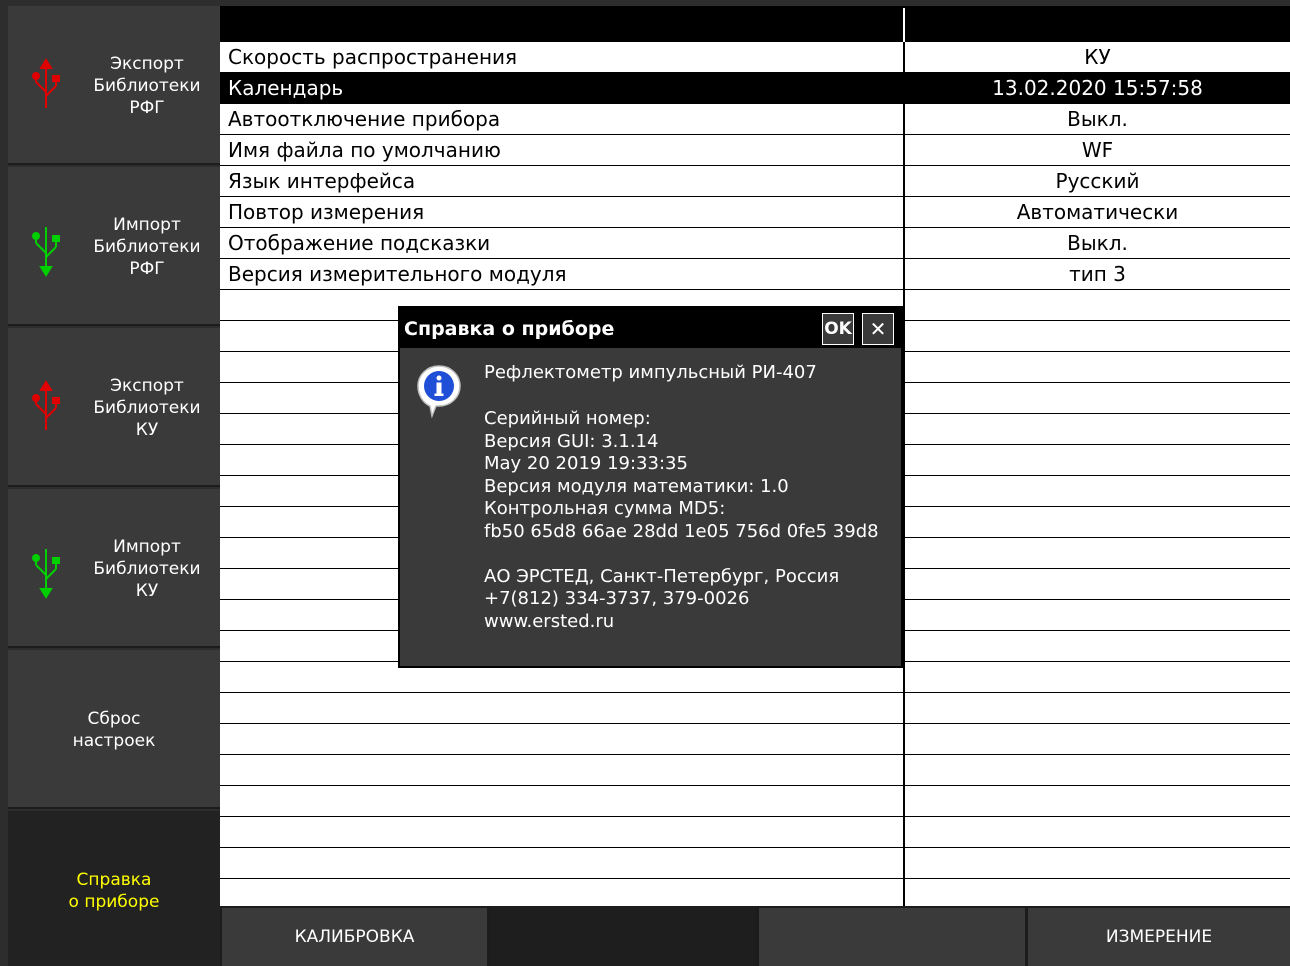 Image resolution: width=1290 pixels, height=966 pixels. Describe the element at coordinates (364, 119) in the screenshot. I see `setting-name: Автоотключение прибора` at that location.